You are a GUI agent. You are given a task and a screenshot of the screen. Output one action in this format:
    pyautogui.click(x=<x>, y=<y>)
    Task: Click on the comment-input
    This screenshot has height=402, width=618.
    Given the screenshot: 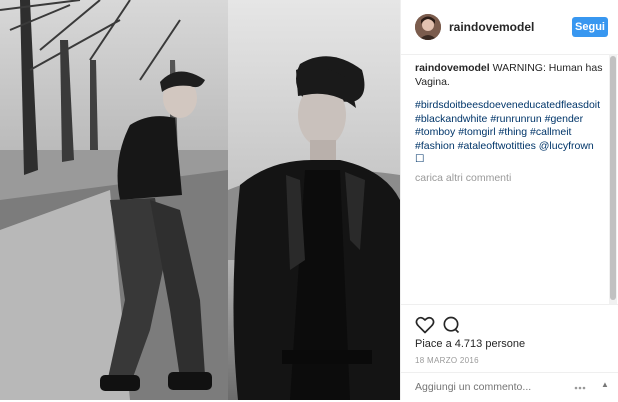 What is the action you would take?
    pyautogui.click(x=490, y=387)
    